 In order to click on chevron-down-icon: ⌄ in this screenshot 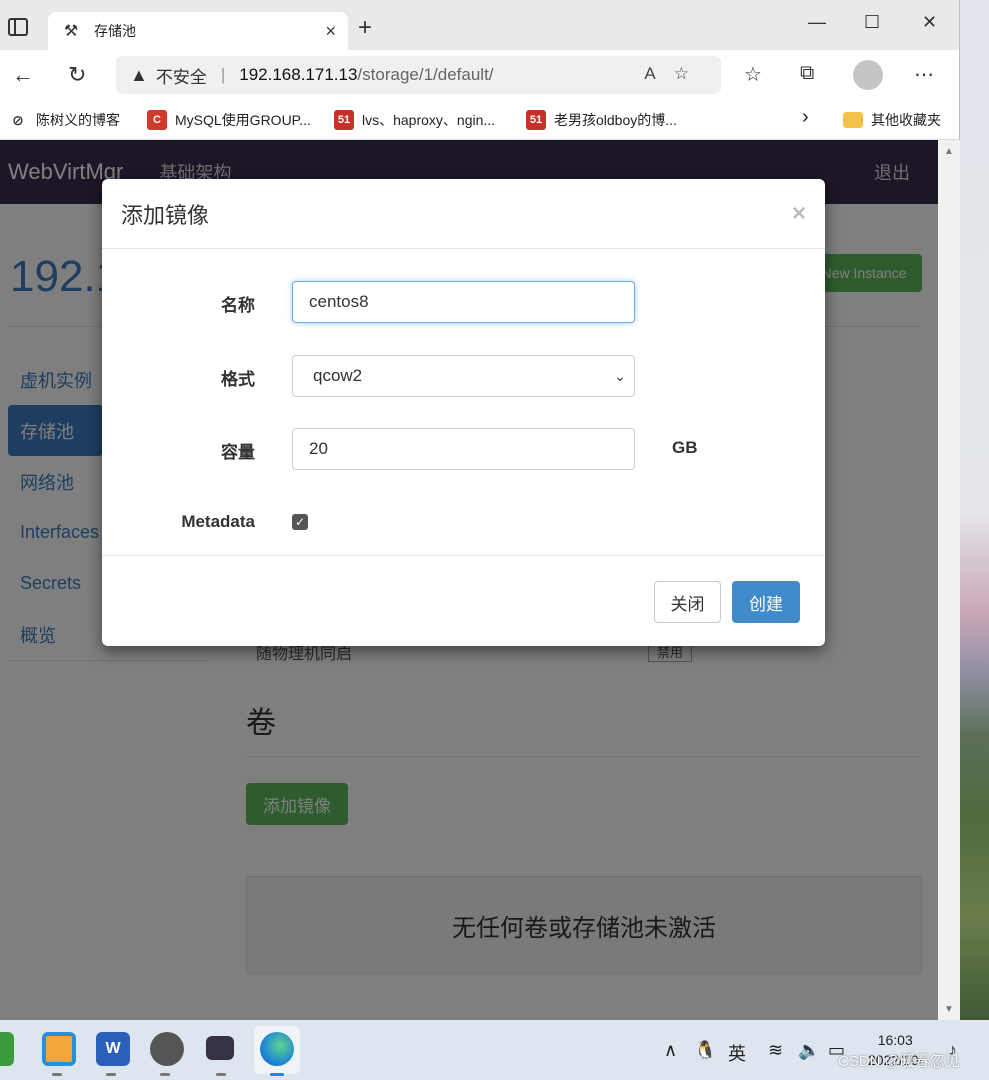, I will do `click(620, 376)`.